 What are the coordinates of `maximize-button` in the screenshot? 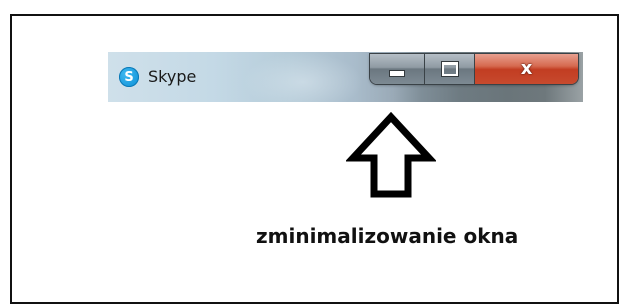 It's located at (450, 69).